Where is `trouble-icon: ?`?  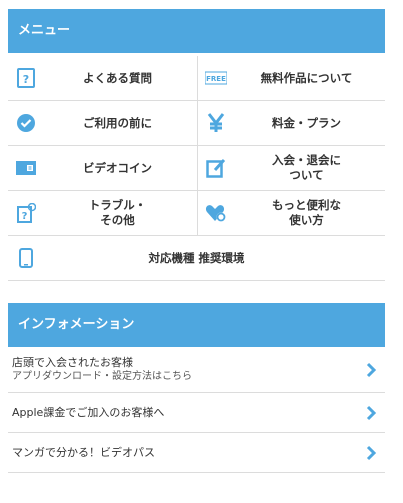 trouble-icon: ? is located at coordinates (26, 213).